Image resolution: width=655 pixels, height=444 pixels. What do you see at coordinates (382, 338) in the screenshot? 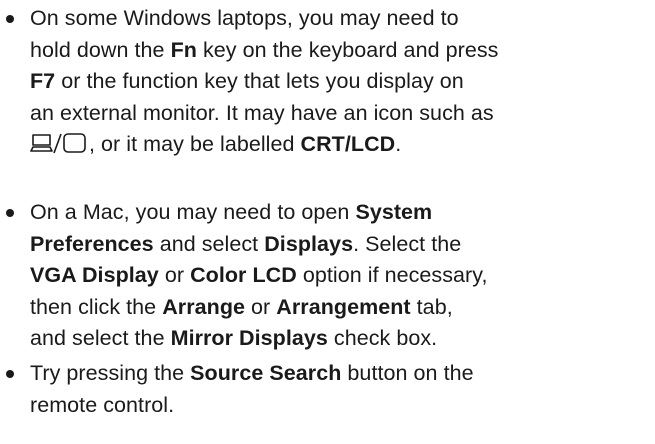
I see `text-segment: check box.` at bounding box center [382, 338].